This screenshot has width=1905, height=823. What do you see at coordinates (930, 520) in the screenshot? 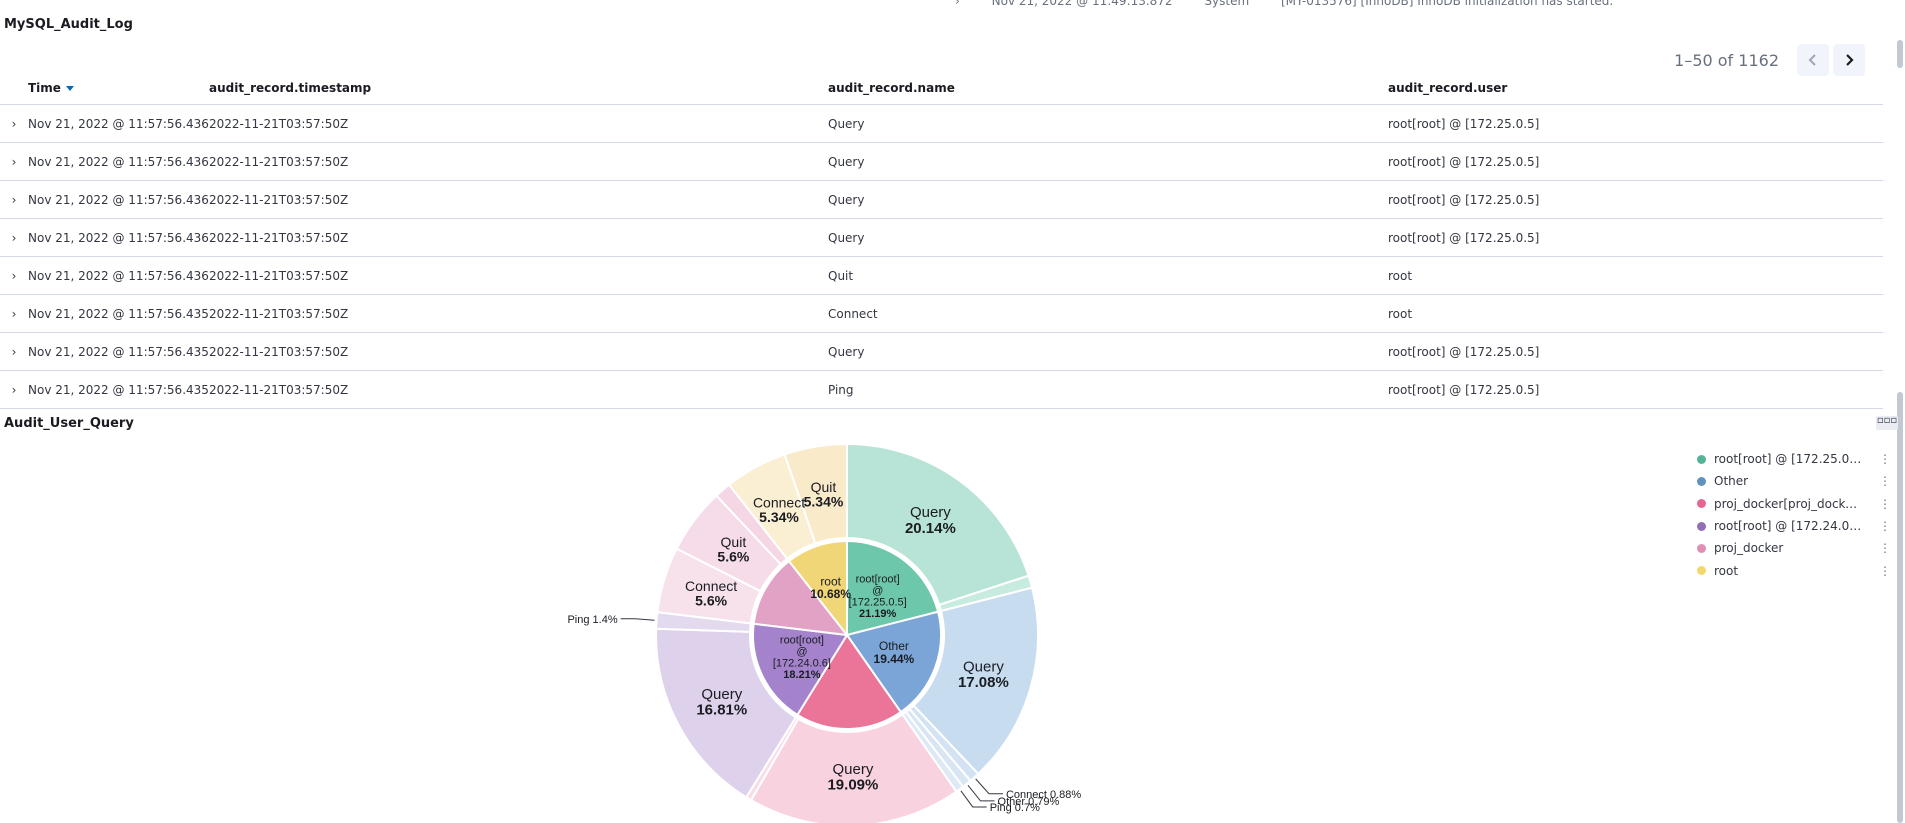
I see `outer-slice-label: Query 20.14%` at bounding box center [930, 520].